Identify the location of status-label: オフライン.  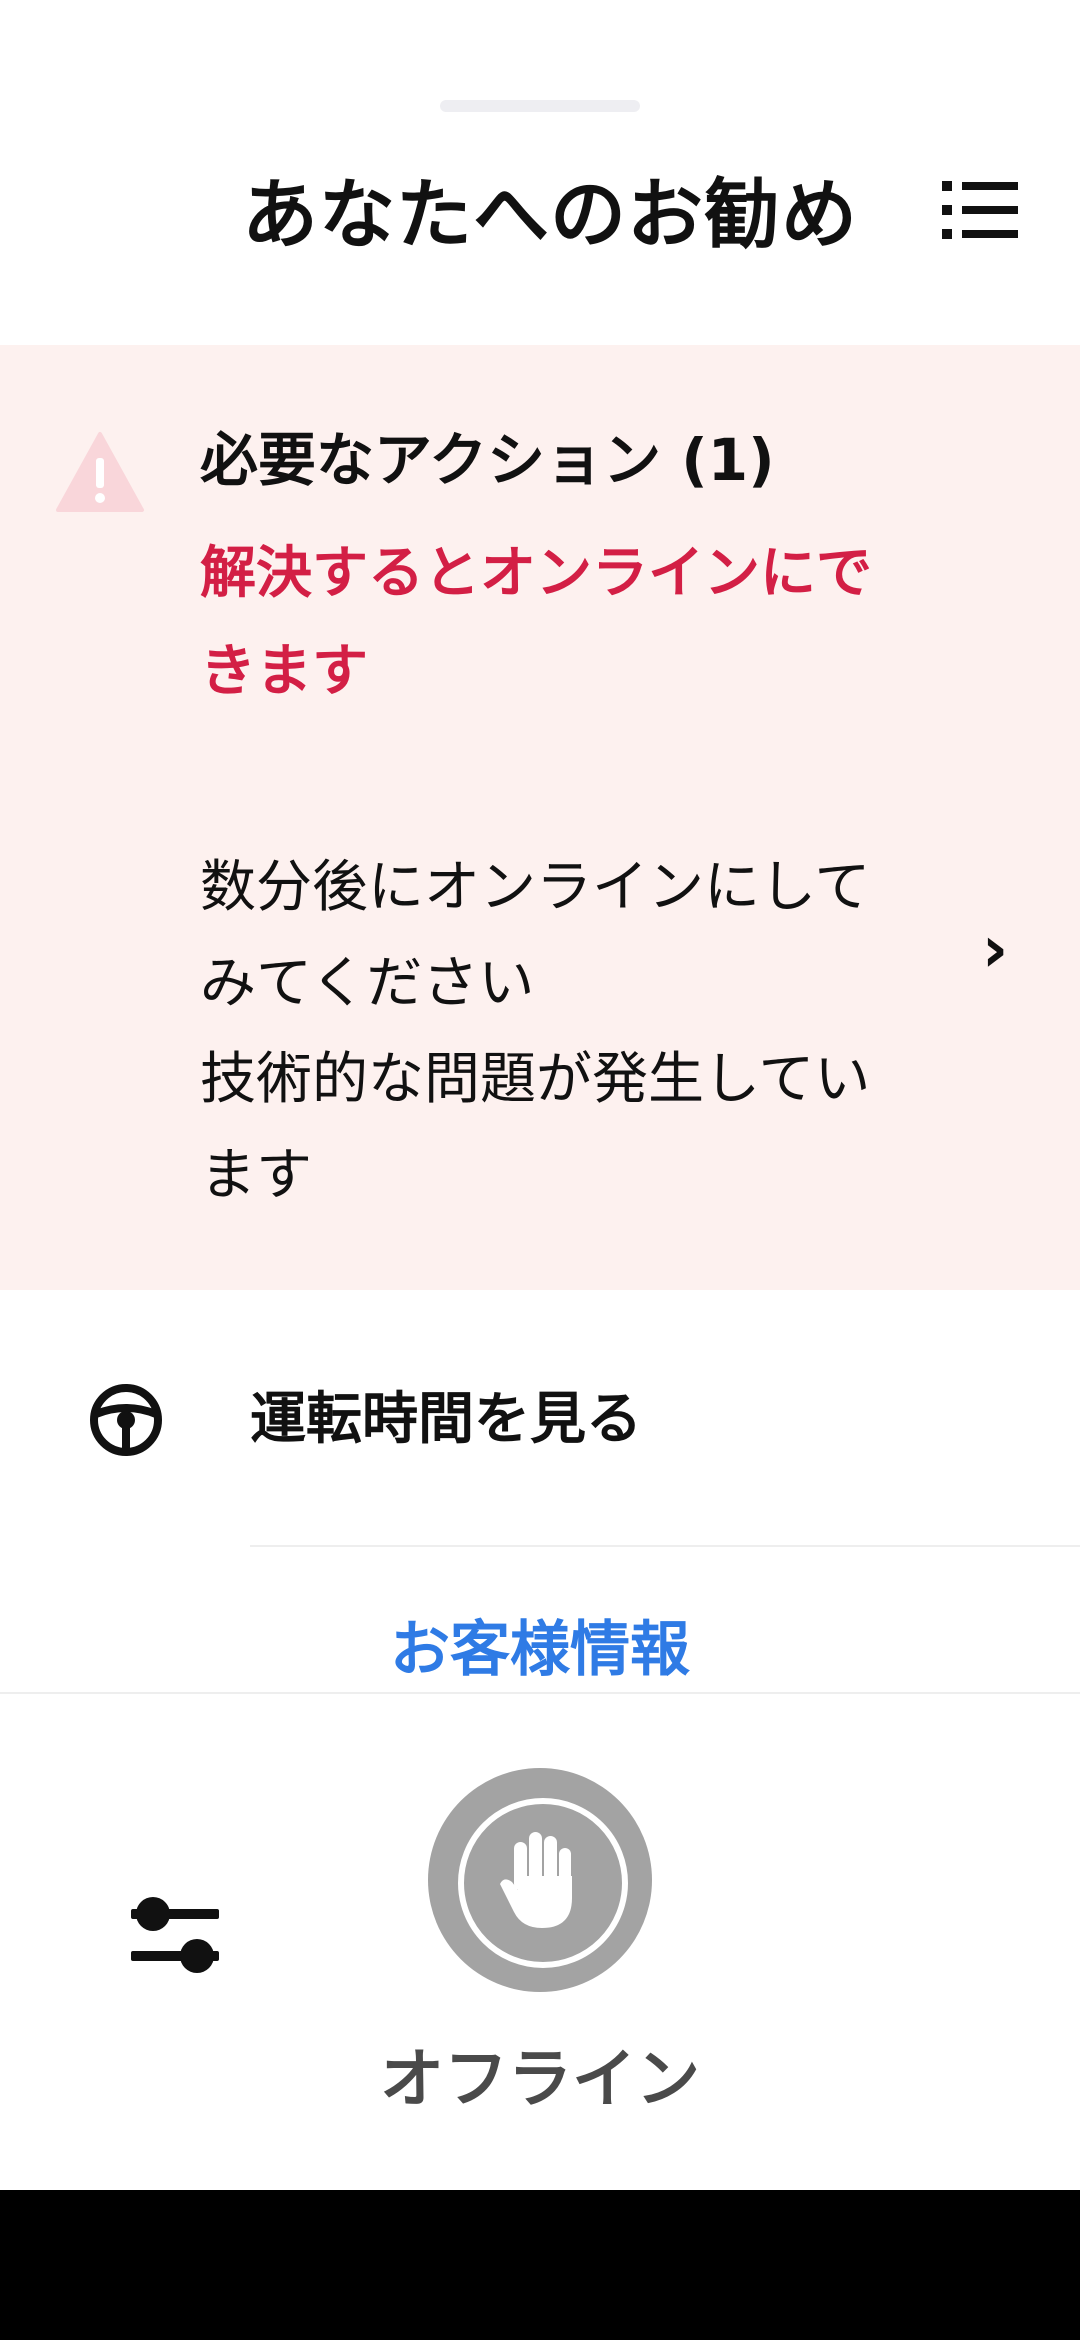
(540, 2080).